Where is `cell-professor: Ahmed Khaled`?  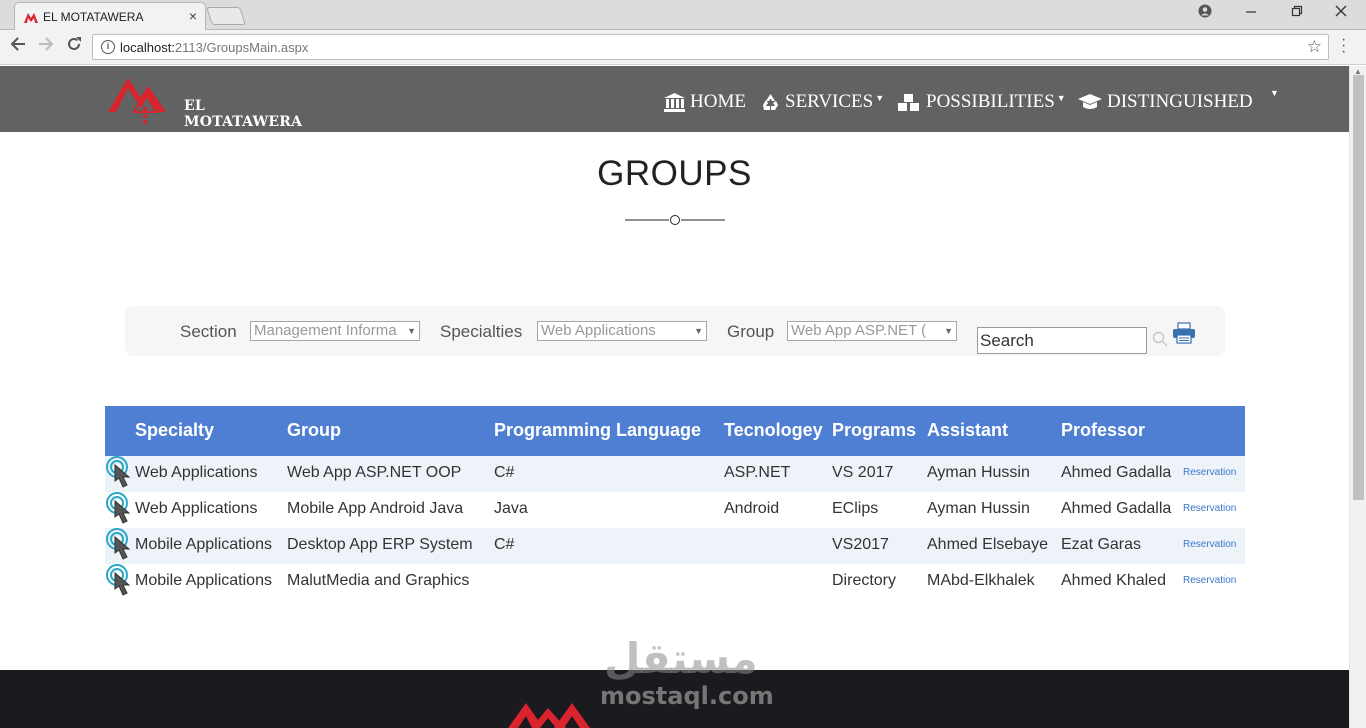 cell-professor: Ahmed Khaled is located at coordinates (1113, 580).